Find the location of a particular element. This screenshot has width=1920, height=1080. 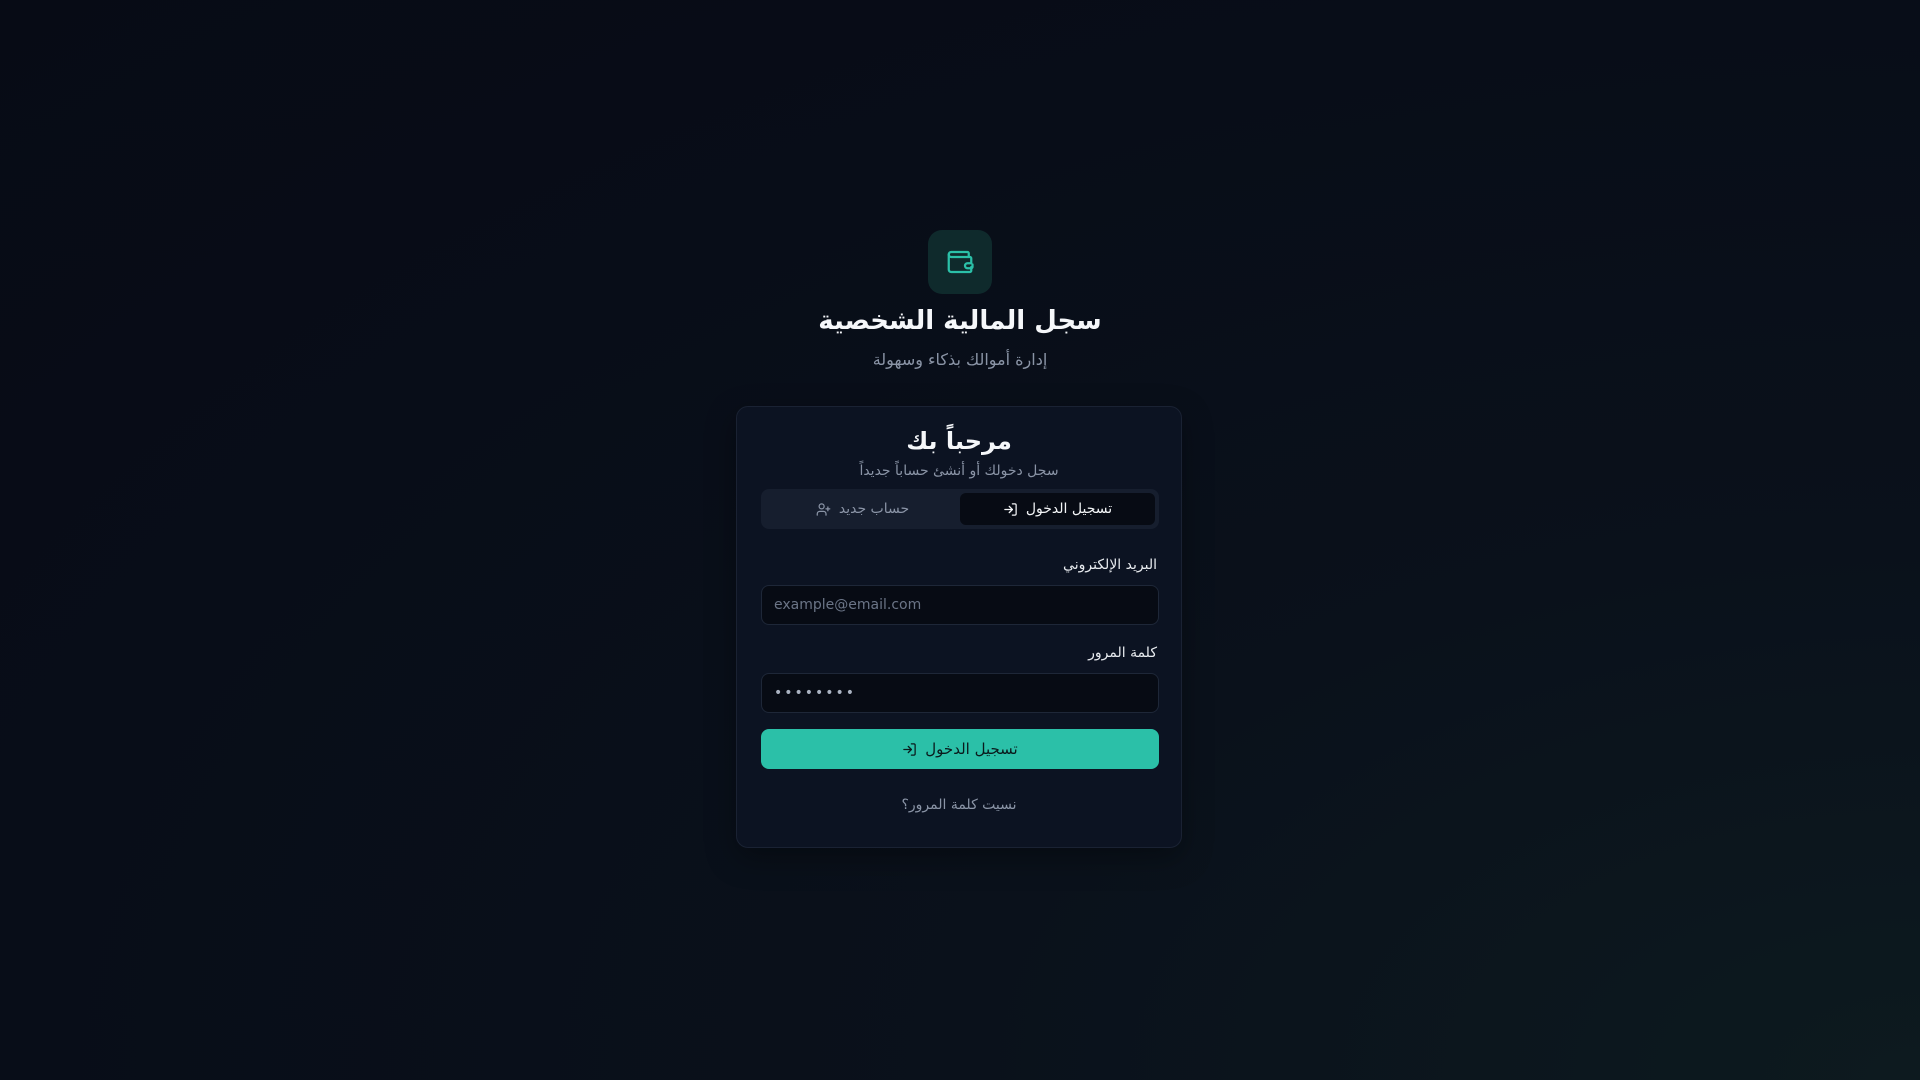

forgot-password-link: نسيت كلمة المرور؟ is located at coordinates (959, 805).